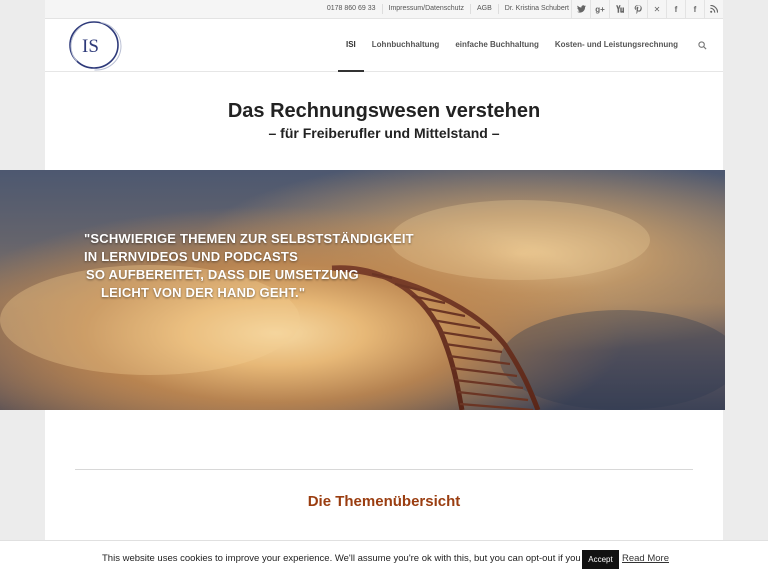 This screenshot has width=768, height=577. I want to click on social-icons: g+ ✕ f f, so click(647, 9).